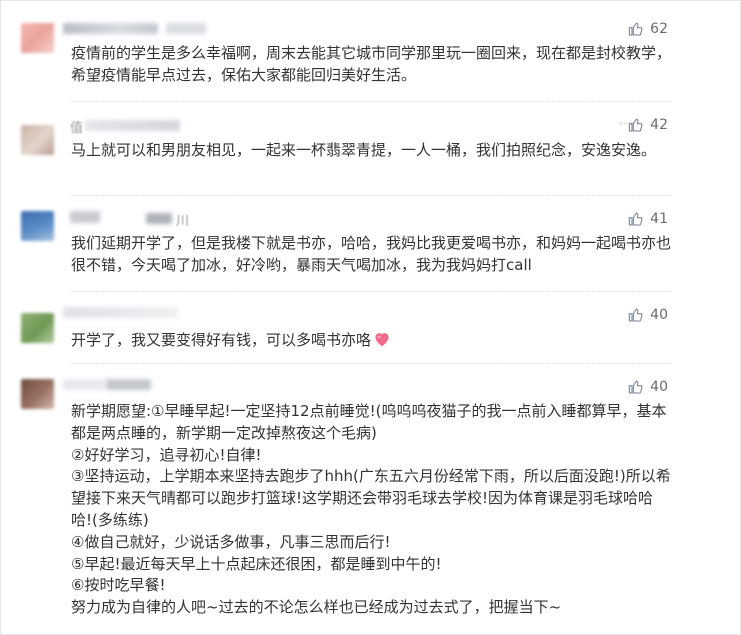  Describe the element at coordinates (85, 217) in the screenshot. I see `username-fragment-blur` at that location.